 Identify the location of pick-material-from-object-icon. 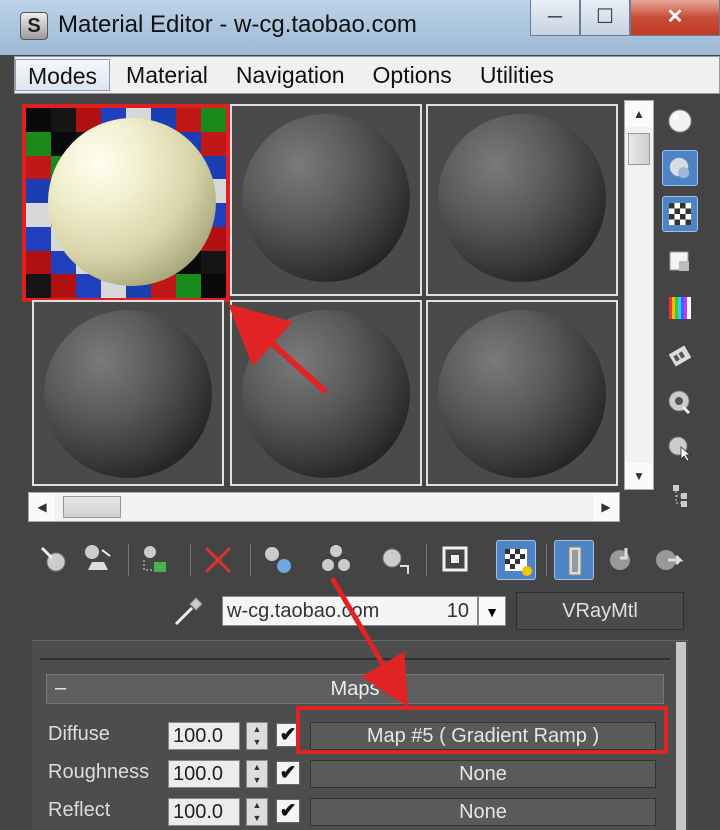
(189, 611).